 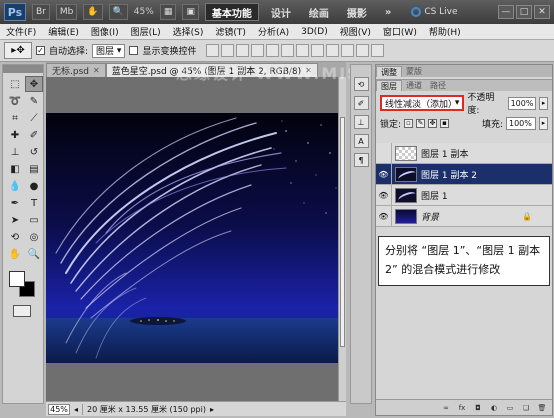 What do you see at coordinates (40, 50) in the screenshot?
I see `auto-select-checkbox: ✓` at bounding box center [40, 50].